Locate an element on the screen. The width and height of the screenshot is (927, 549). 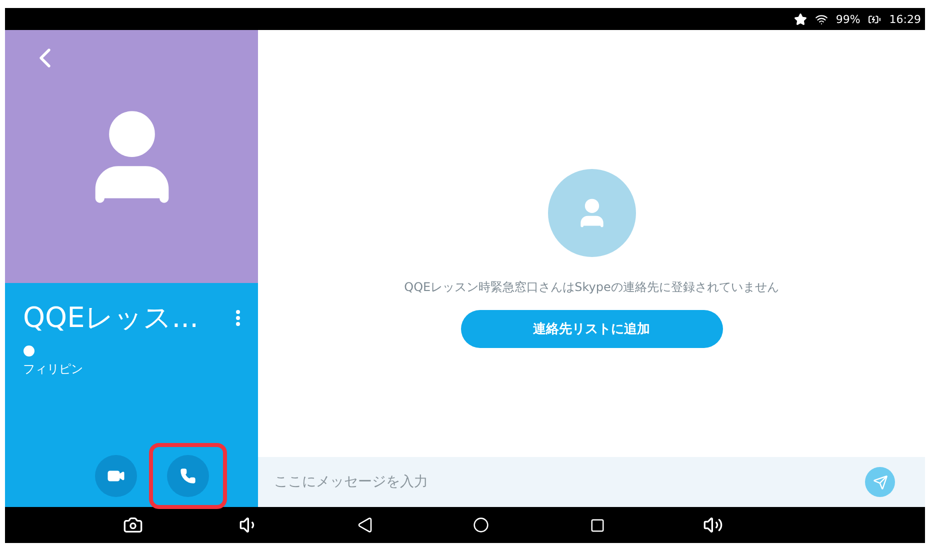
more-icon is located at coordinates (238, 318).